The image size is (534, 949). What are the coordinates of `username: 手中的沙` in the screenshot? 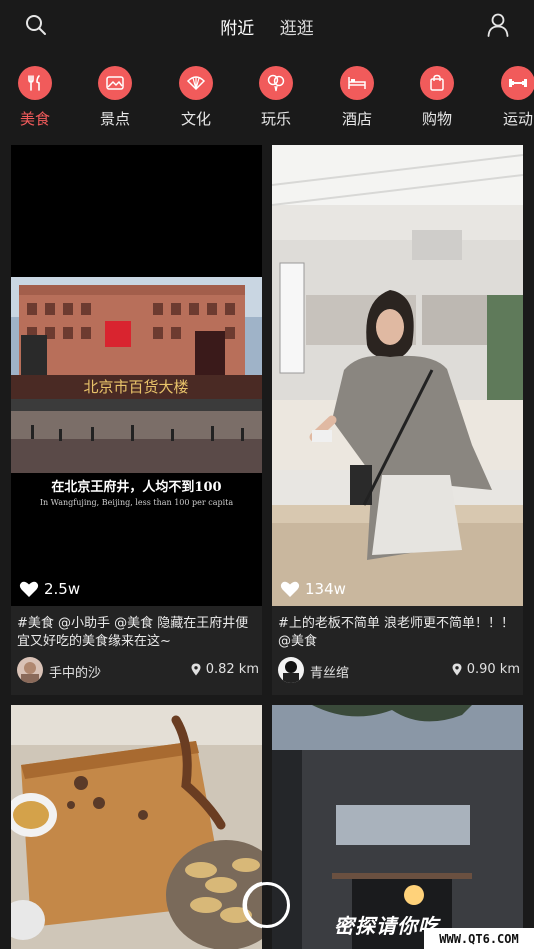 It's located at (75, 671).